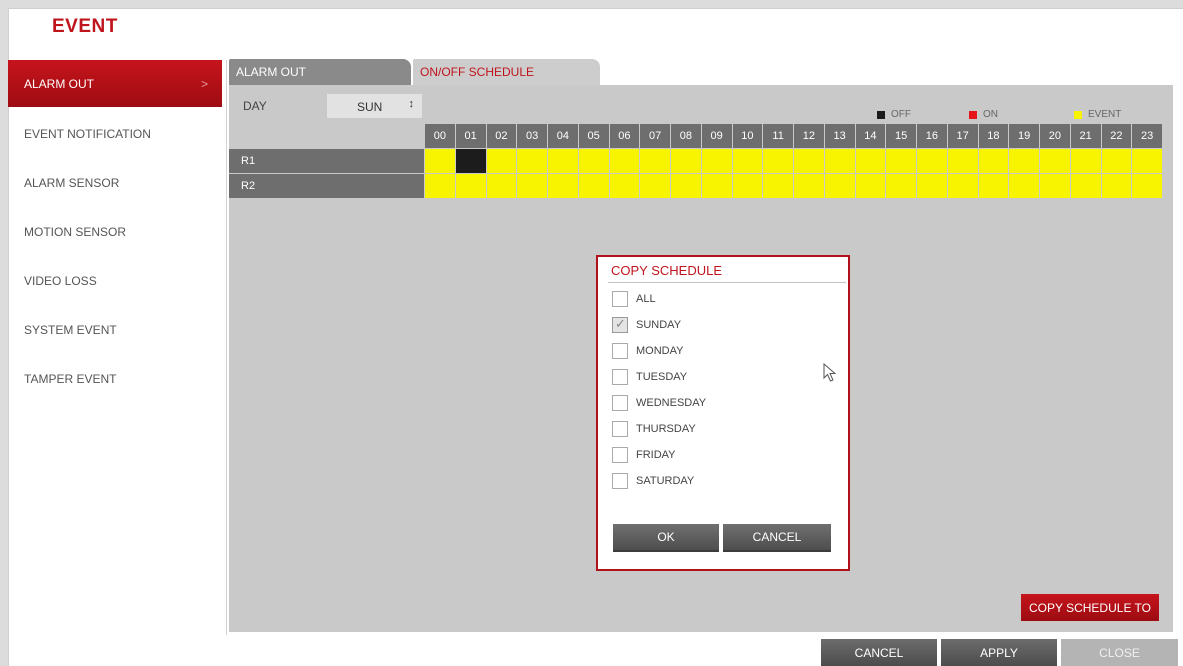  Describe the element at coordinates (646, 325) in the screenshot. I see `option-sunday: SUNDAY` at that location.